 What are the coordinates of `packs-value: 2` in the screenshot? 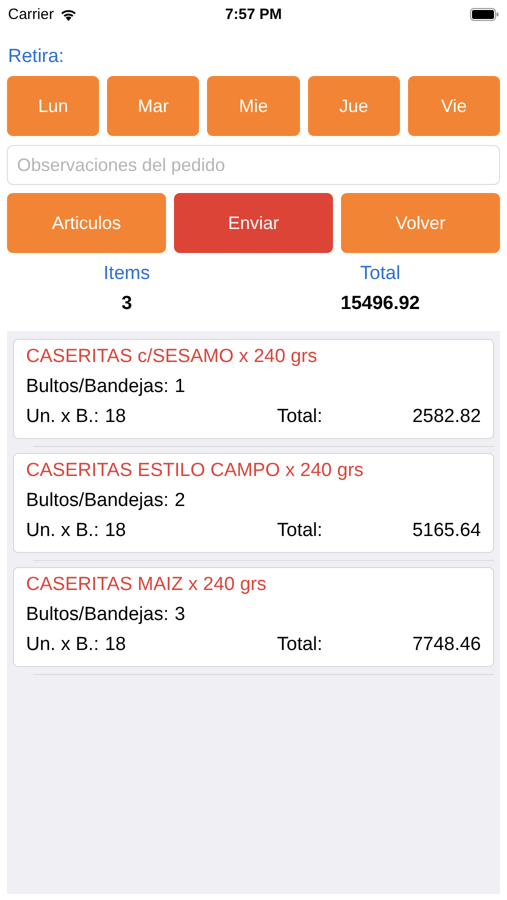 It's located at (180, 501).